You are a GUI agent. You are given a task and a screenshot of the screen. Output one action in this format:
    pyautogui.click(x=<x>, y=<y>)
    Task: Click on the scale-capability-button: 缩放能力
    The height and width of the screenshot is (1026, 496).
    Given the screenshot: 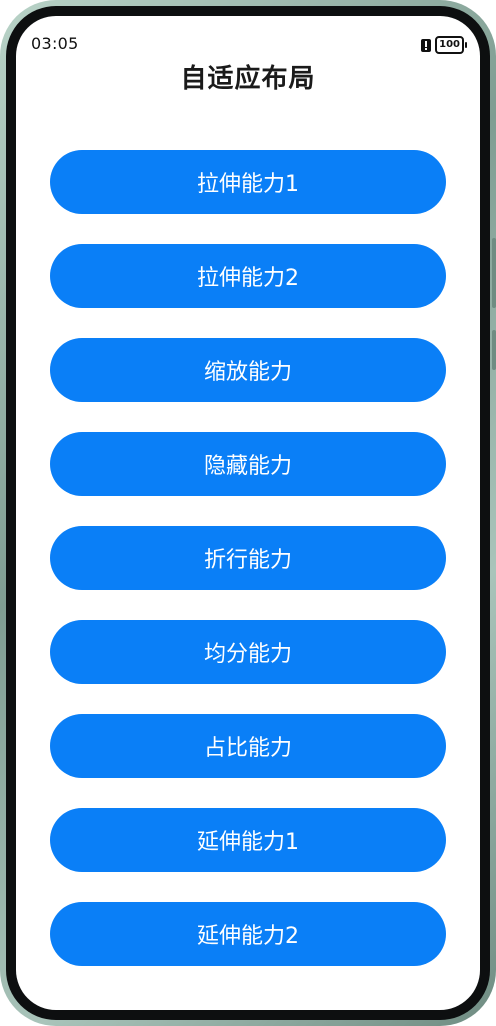 What is the action you would take?
    pyautogui.click(x=248, y=370)
    